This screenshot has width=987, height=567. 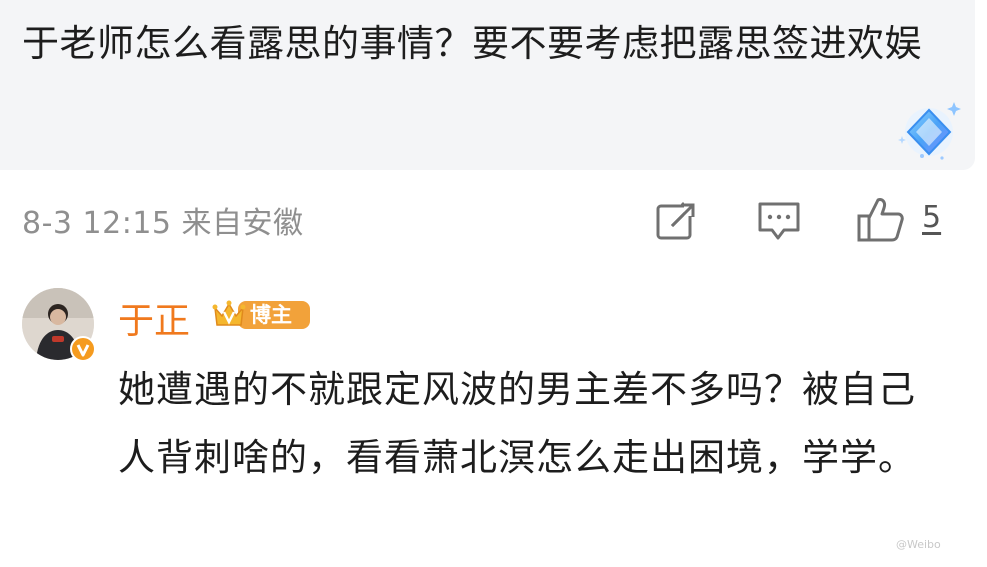 What do you see at coordinates (881, 219) in the screenshot?
I see `thumbs-up-icon` at bounding box center [881, 219].